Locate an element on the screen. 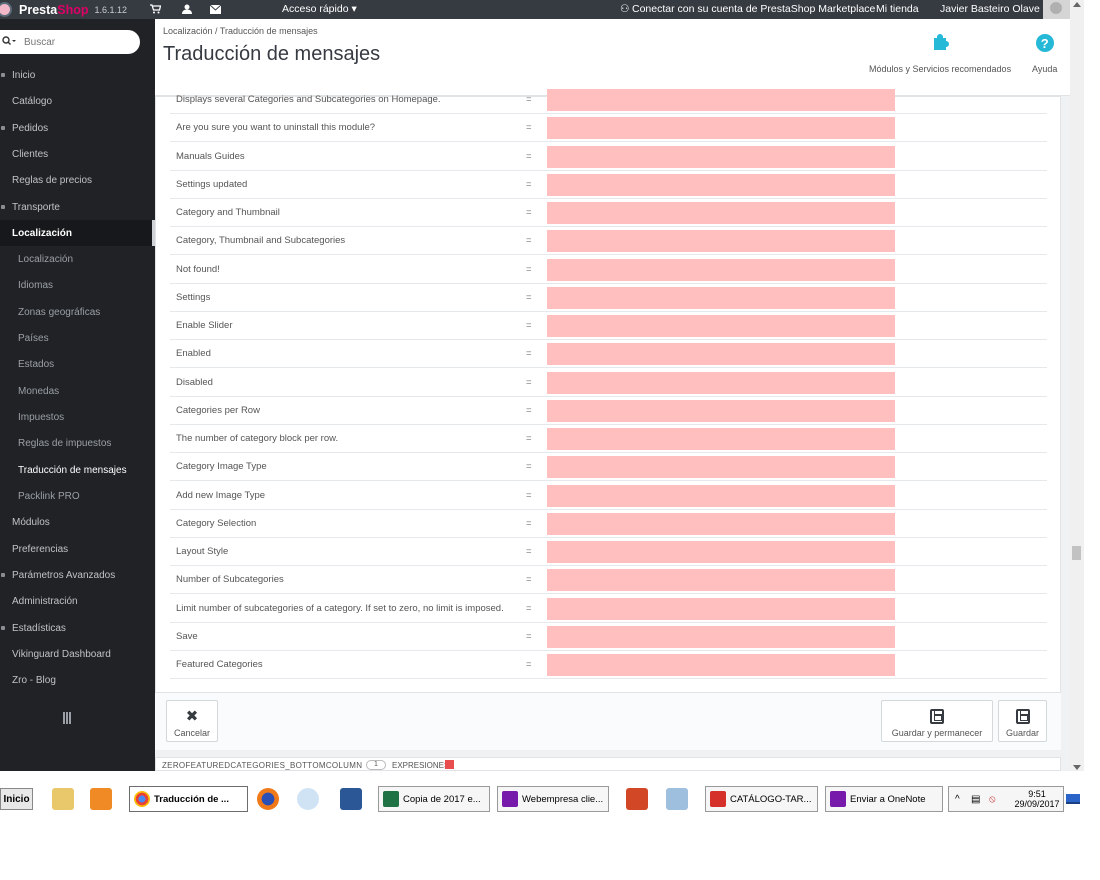  cancel-button: ✖ Cancelar is located at coordinates (192, 721).